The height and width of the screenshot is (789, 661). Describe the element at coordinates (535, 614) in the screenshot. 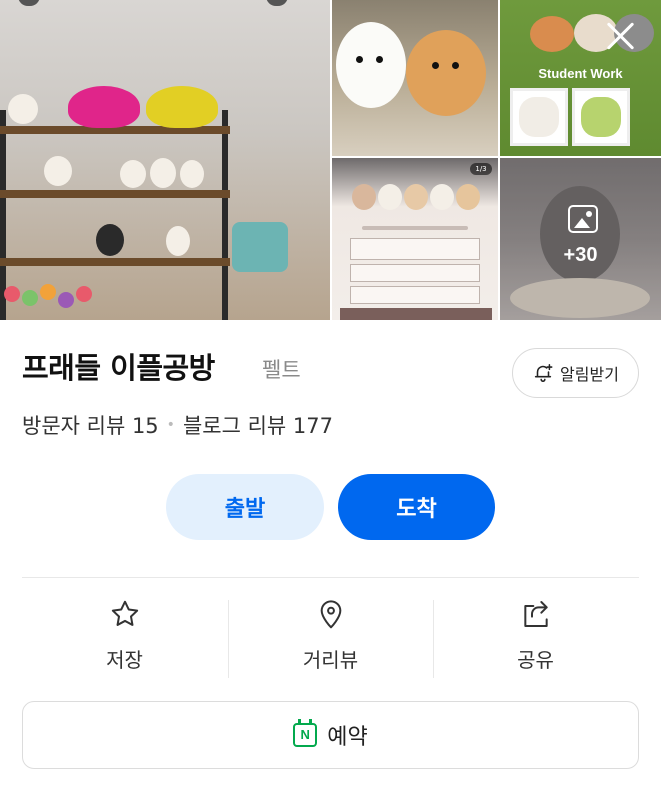

I see `share-icon` at that location.